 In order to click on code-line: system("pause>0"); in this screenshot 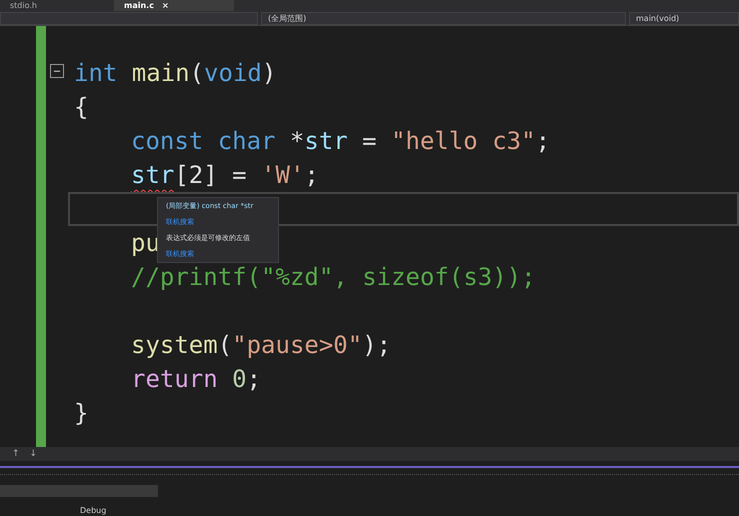, I will do `click(261, 345)`.